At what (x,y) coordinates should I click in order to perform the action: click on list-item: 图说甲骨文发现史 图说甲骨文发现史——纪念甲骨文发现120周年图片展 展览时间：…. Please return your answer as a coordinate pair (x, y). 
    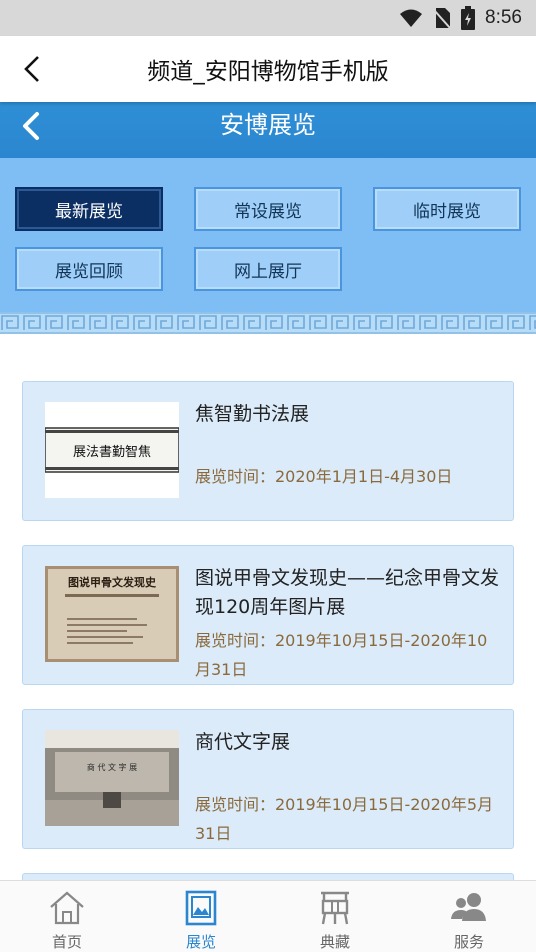
    Looking at the image, I should click on (268, 615).